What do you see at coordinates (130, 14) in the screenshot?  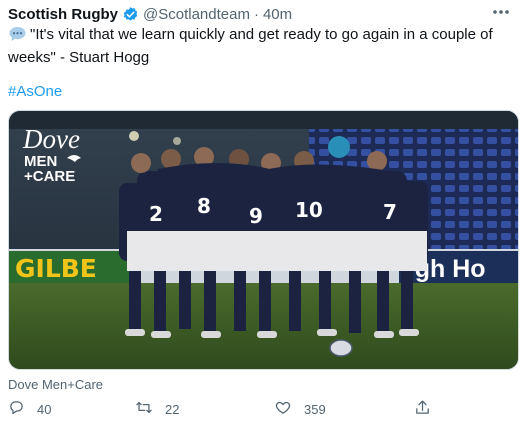 I see `verified-badge-icon` at bounding box center [130, 14].